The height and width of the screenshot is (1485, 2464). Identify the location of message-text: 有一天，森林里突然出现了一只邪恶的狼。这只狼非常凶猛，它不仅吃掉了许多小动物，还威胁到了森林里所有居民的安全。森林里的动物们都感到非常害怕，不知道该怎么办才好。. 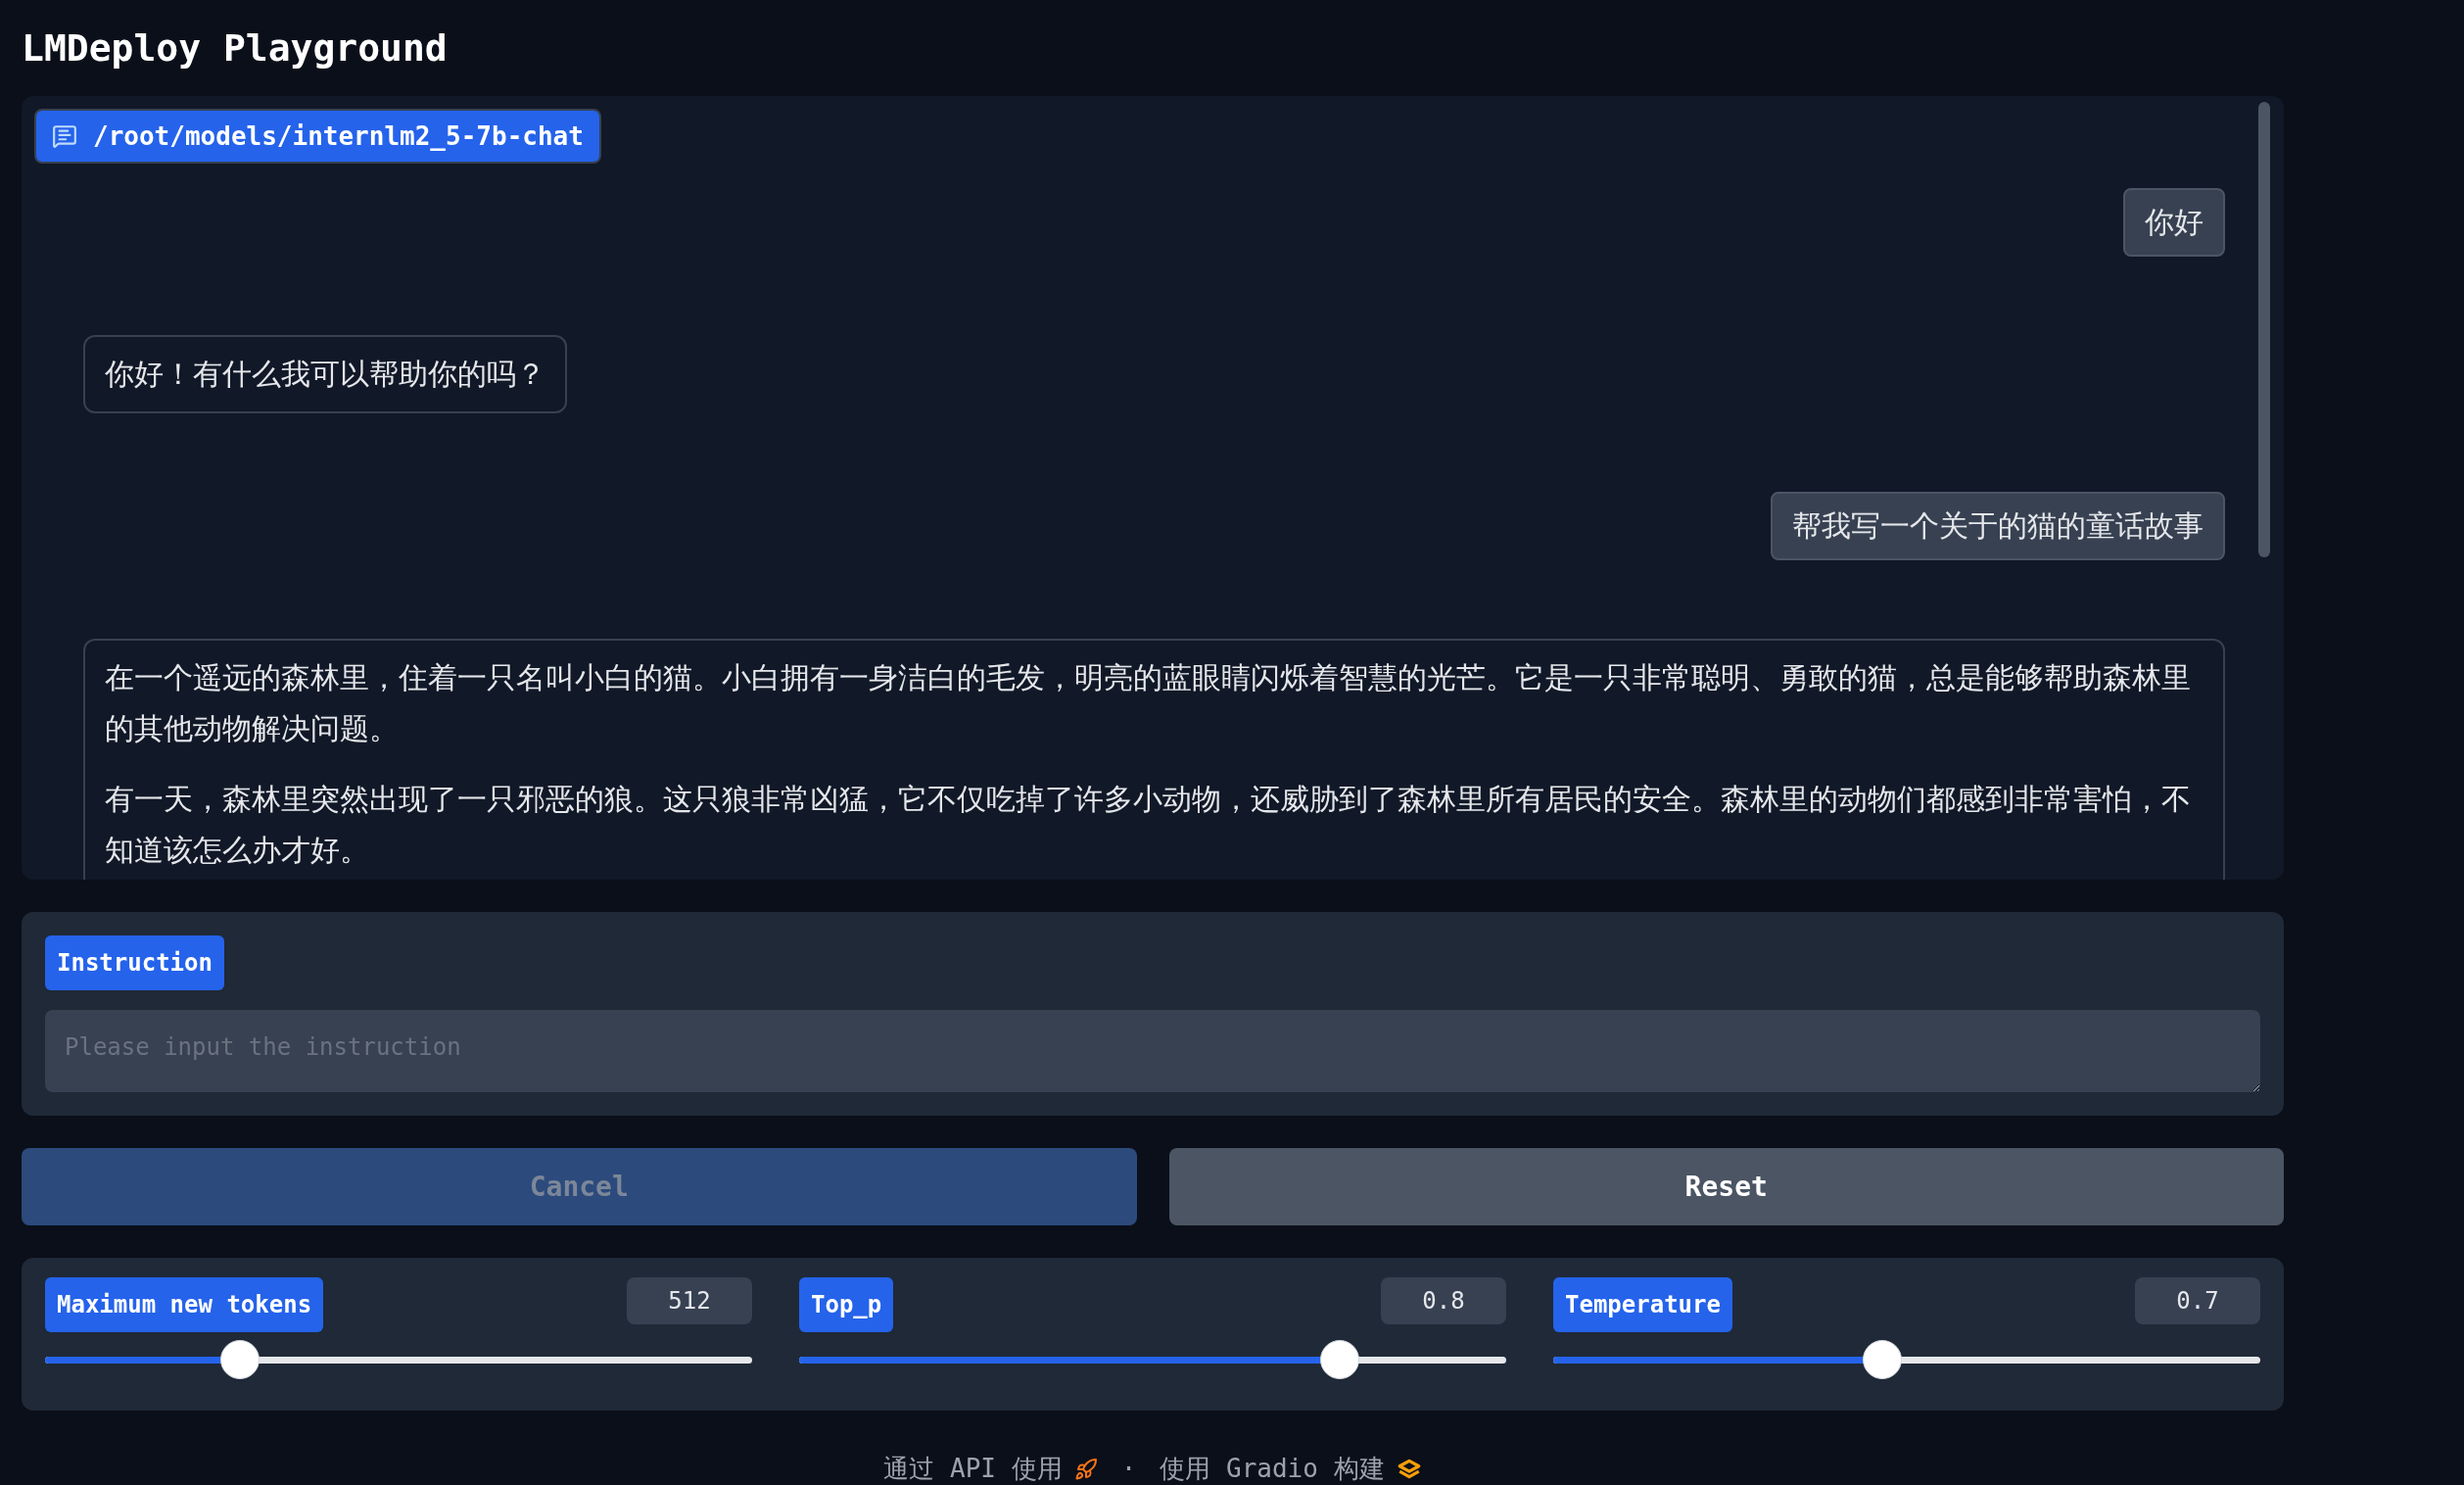
(1148, 825).